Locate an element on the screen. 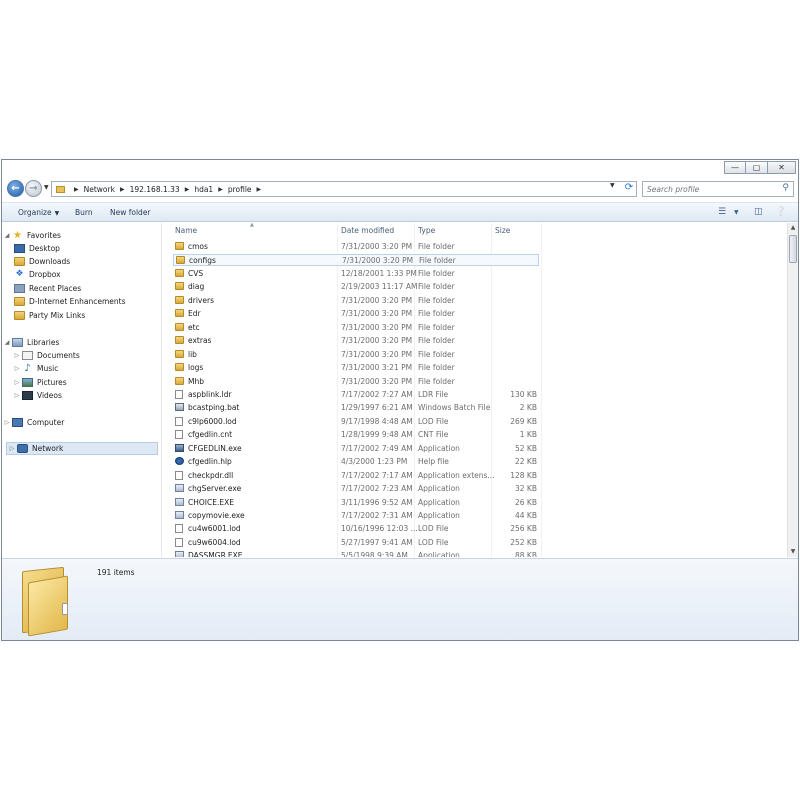 This screenshot has width=800, height=800. computer-icon is located at coordinates (17, 422).